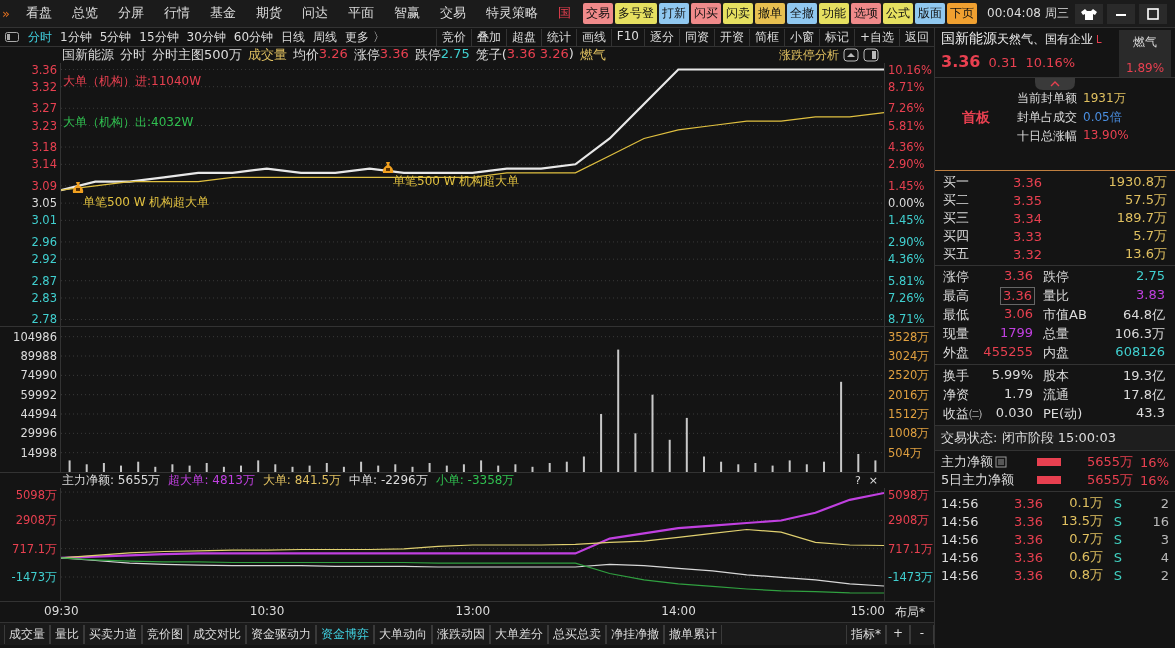 The image size is (1175, 648). I want to click on axis-label: 3528万, so click(909, 337).